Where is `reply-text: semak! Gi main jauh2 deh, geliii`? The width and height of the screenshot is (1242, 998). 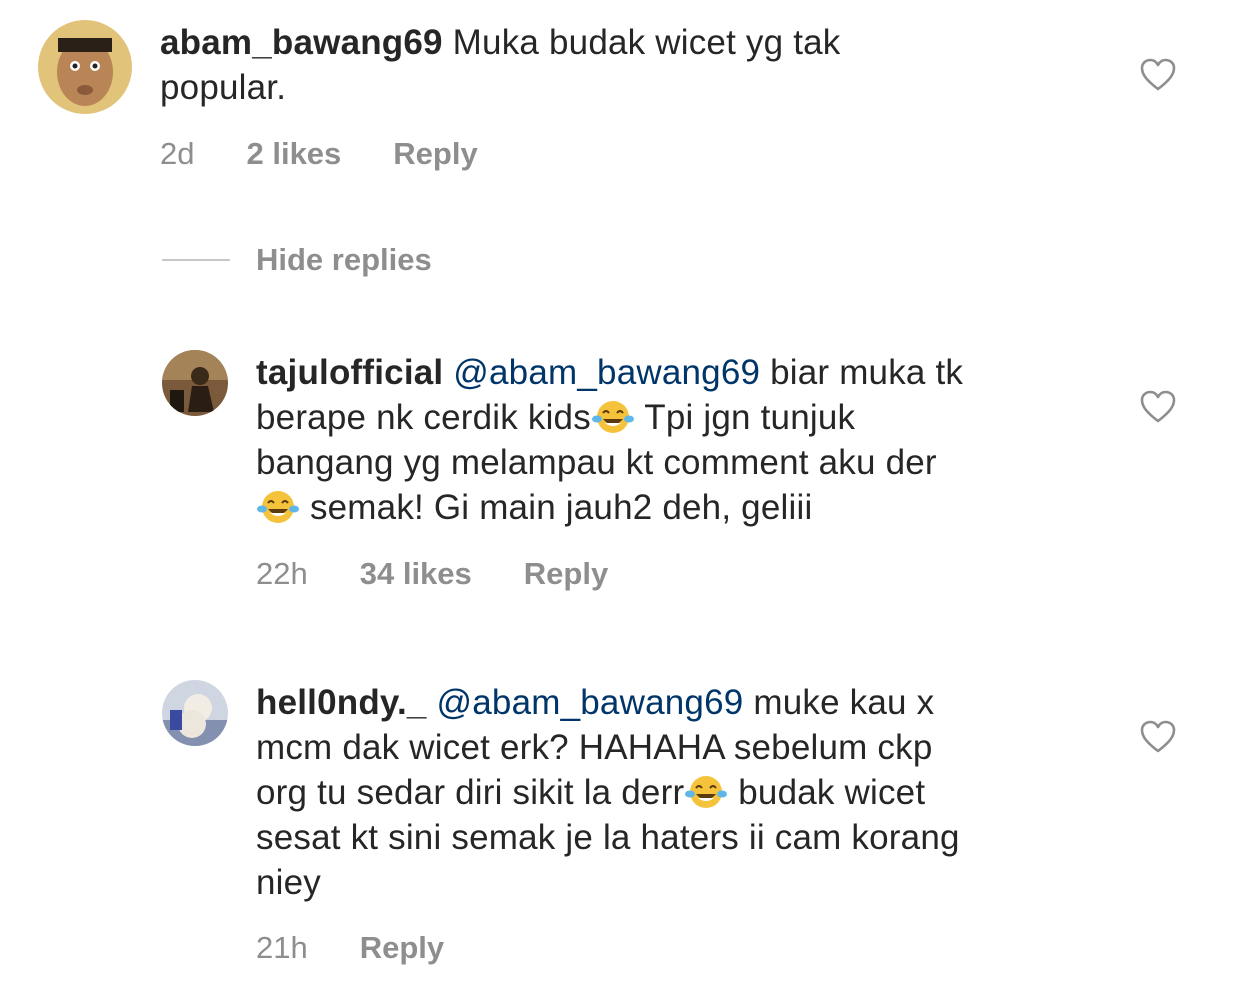 reply-text: semak! Gi main jauh2 deh, geliii is located at coordinates (561, 507).